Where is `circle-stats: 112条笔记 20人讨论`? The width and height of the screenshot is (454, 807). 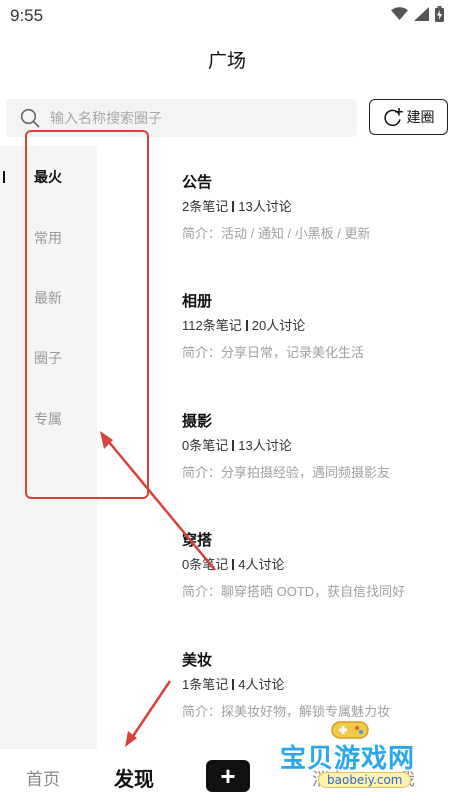 circle-stats: 112条笔记 20人讨论 is located at coordinates (312, 326).